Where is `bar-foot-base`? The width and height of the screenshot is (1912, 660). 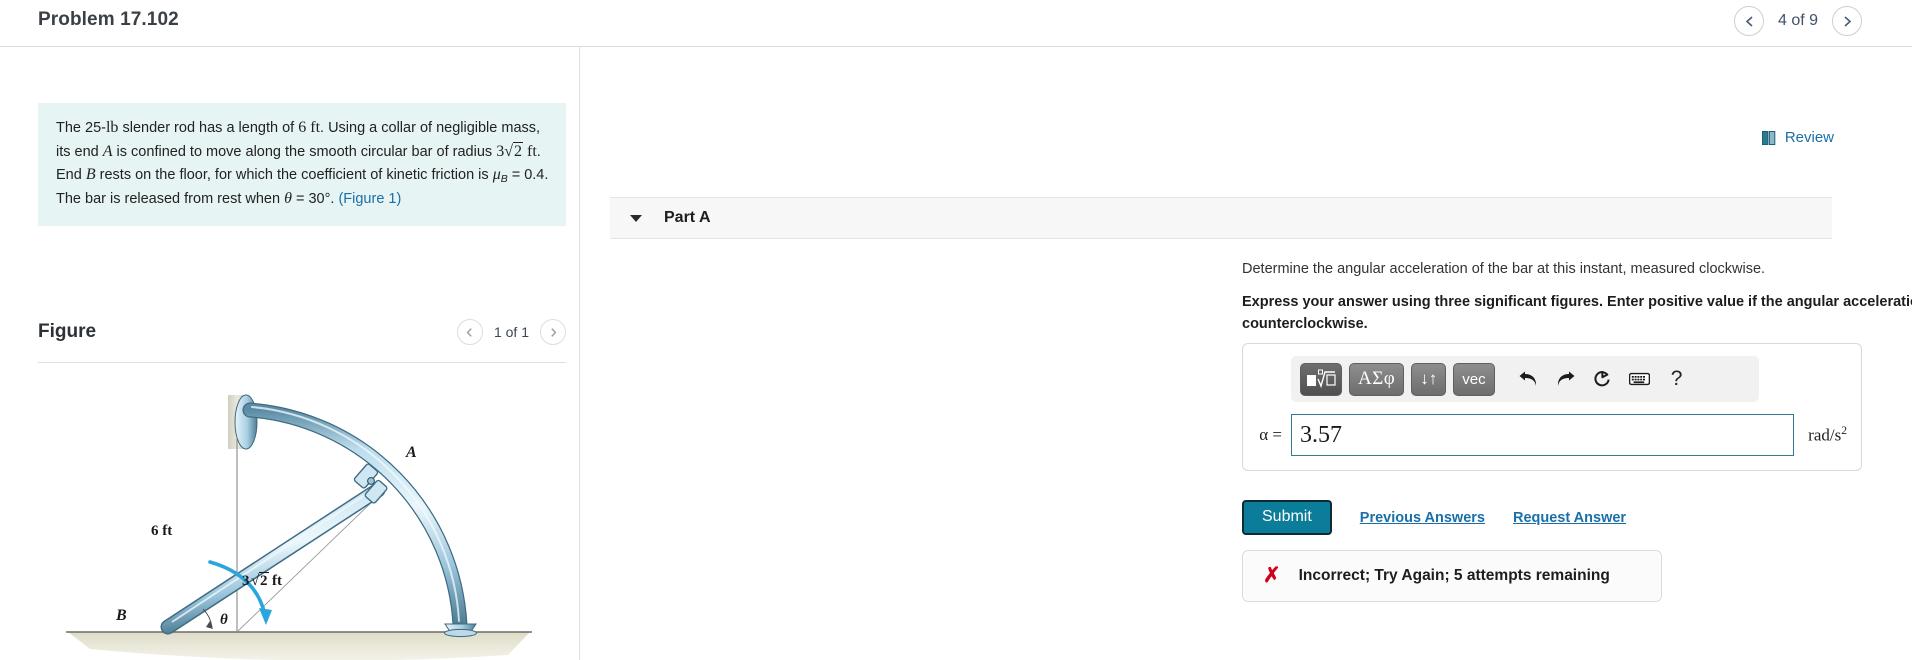
bar-foot-base is located at coordinates (460, 633).